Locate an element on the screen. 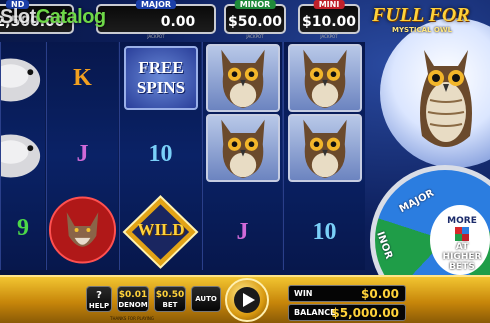 The height and width of the screenshot is (323, 490). spin-button is located at coordinates (247, 300).